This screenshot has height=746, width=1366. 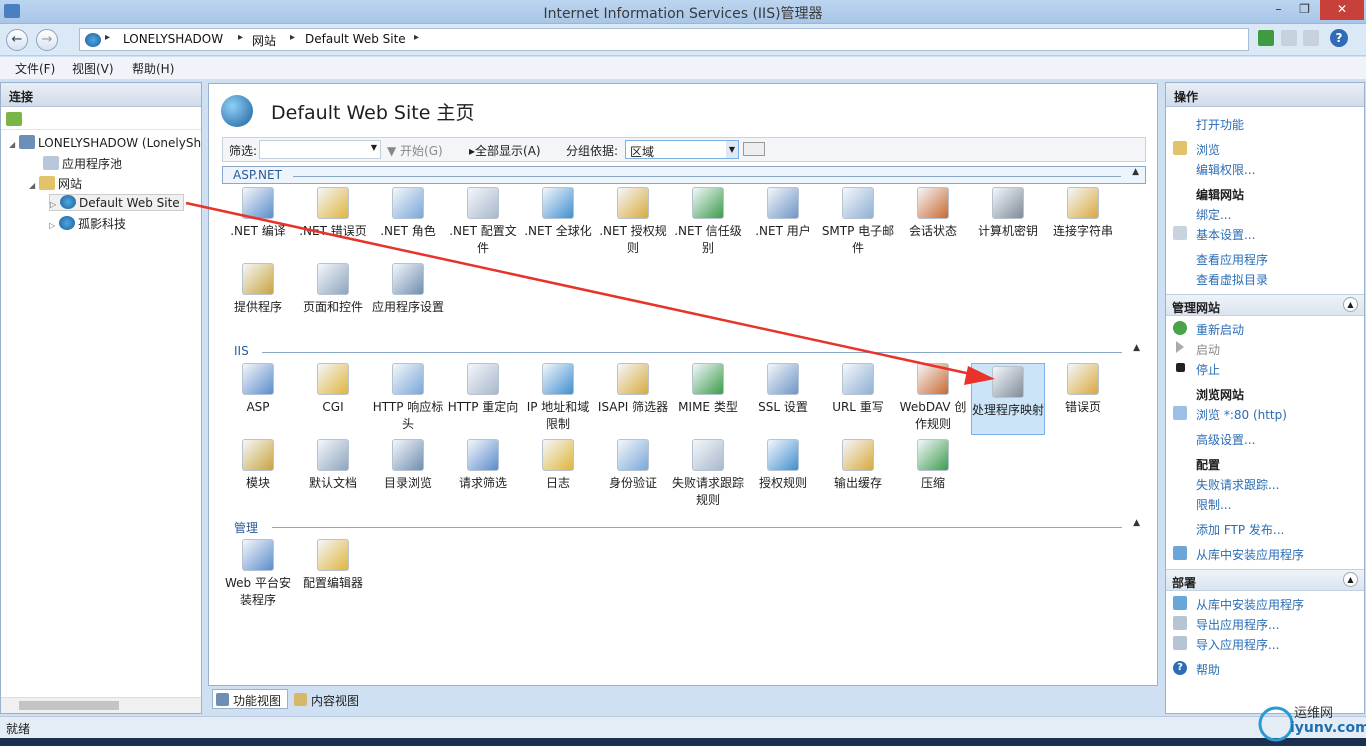 I want to click on feature-aspnet-3: .NET 配置文件, so click(x=483, y=222).